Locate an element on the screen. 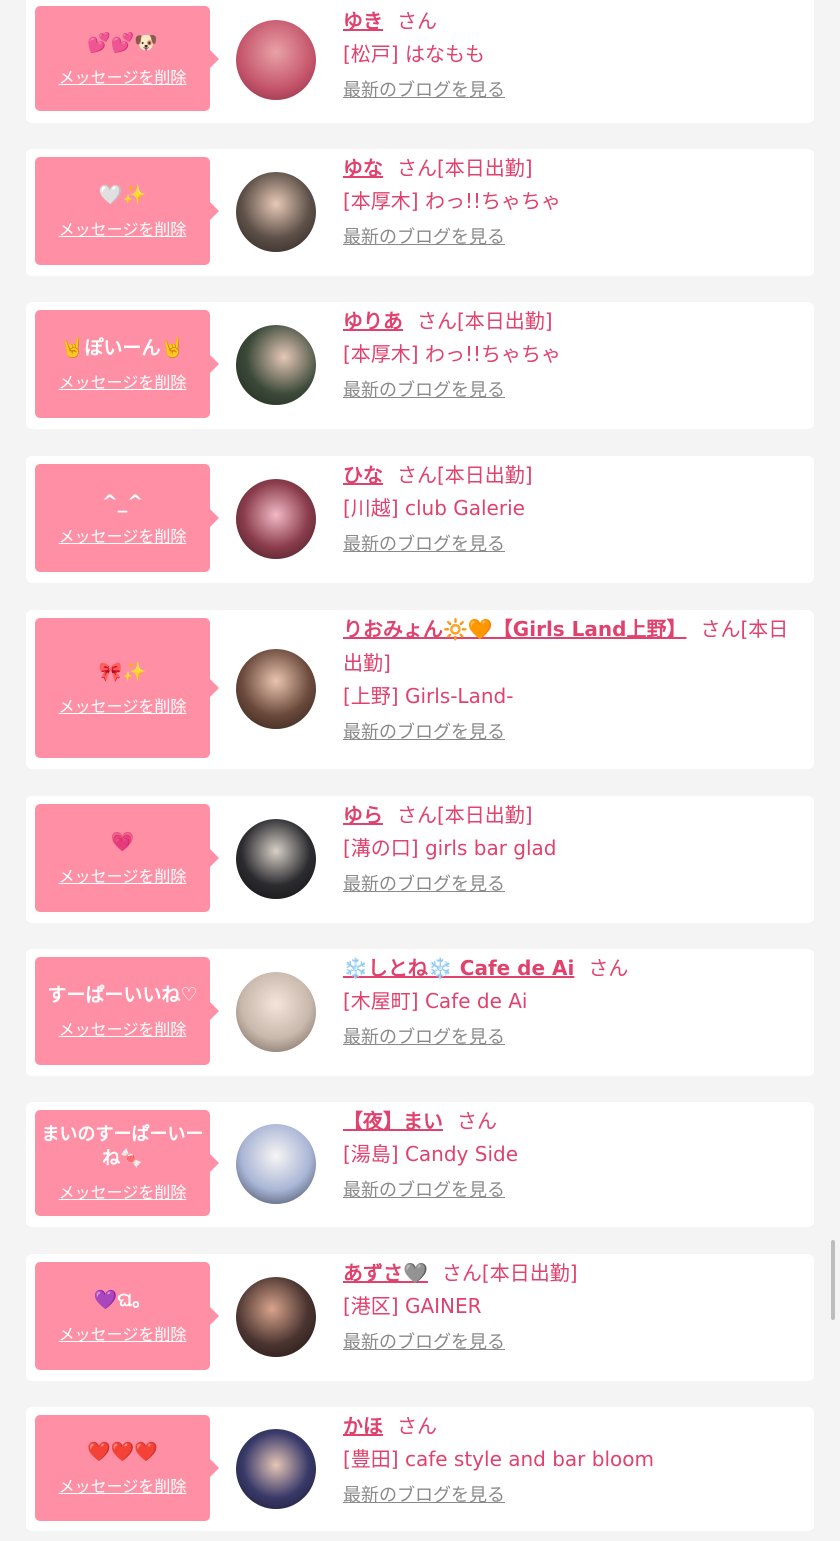  message-bubble: ❤️❤️❤️ メッセージを削除 is located at coordinates (127, 1468).